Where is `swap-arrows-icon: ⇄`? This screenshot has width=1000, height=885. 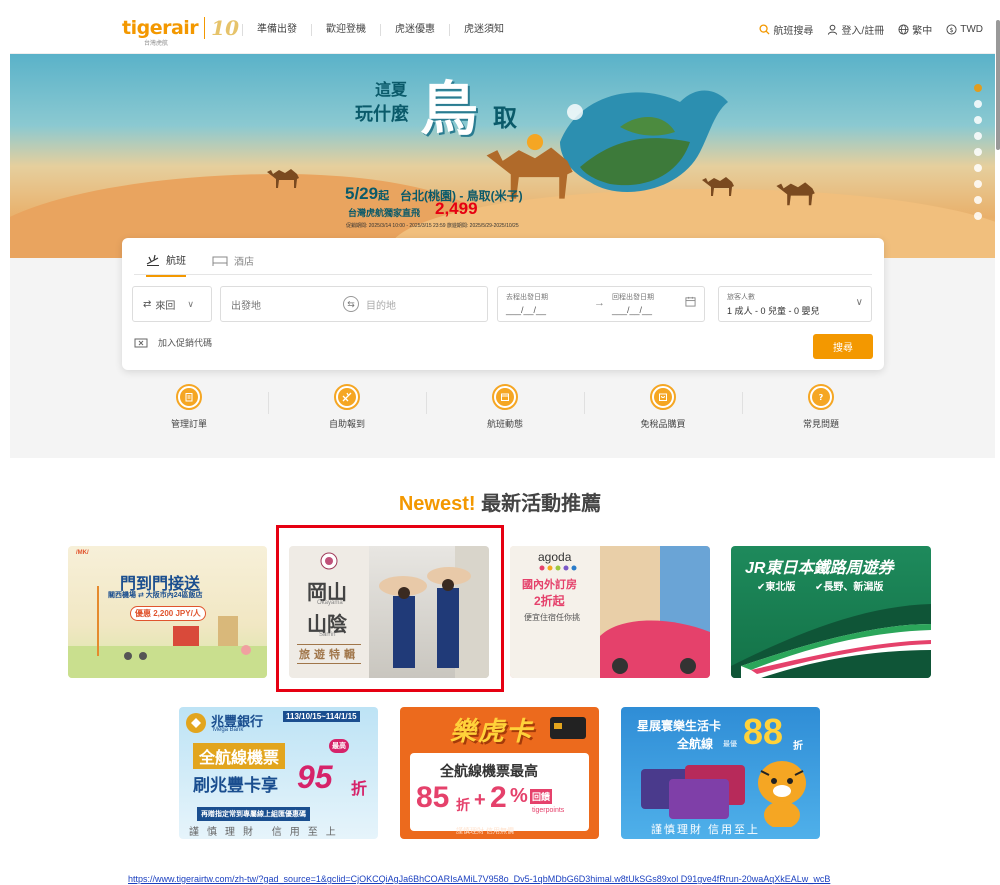 swap-arrows-icon: ⇄ is located at coordinates (147, 304).